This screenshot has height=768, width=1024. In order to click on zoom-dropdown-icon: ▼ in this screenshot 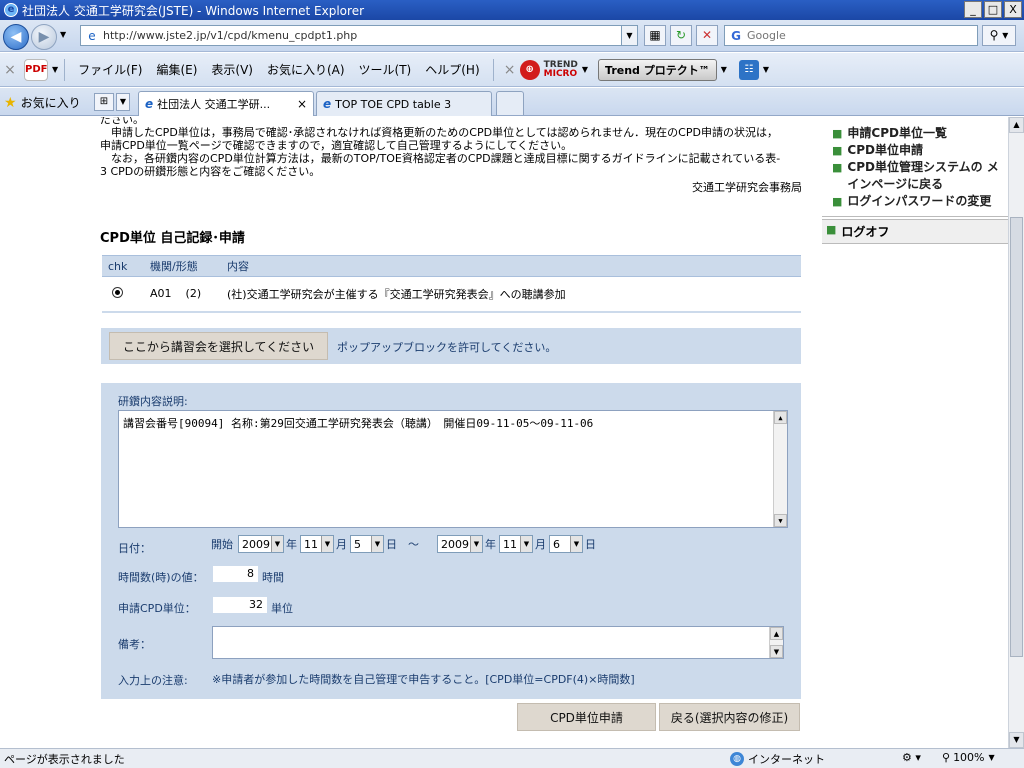, I will do `click(992, 757)`.